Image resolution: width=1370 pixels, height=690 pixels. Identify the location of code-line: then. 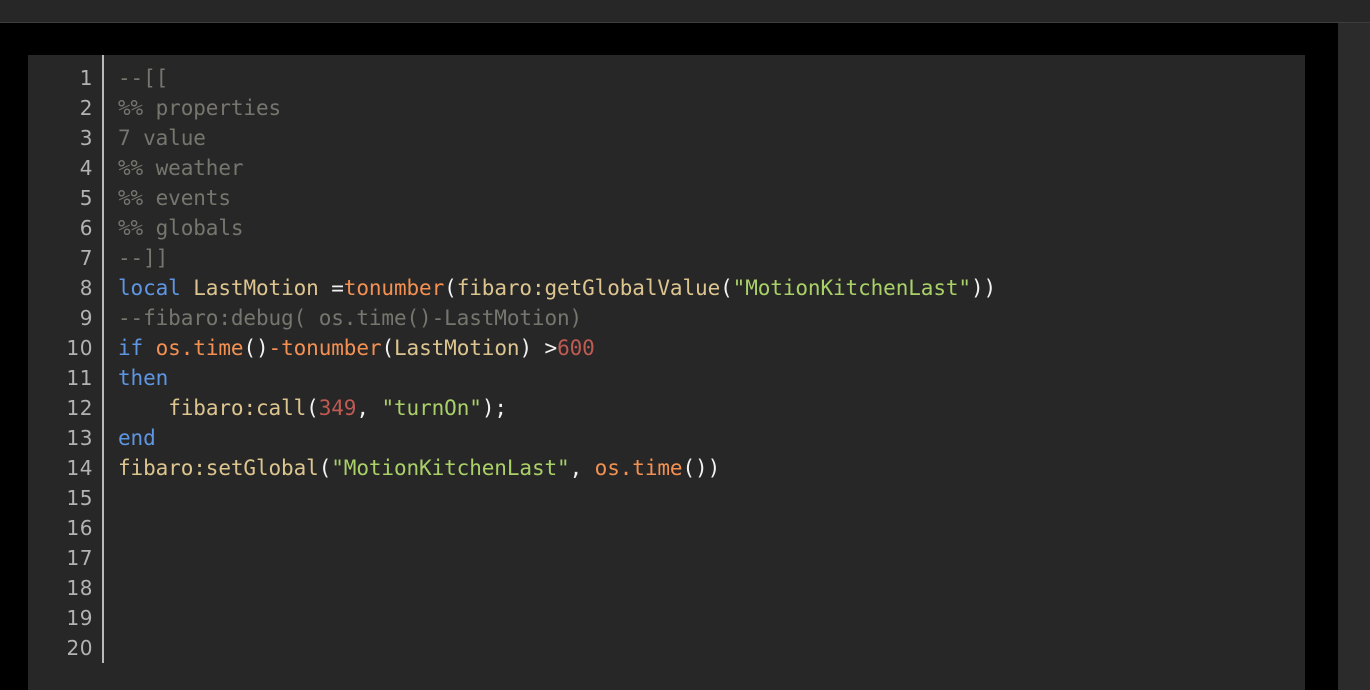
(711, 378).